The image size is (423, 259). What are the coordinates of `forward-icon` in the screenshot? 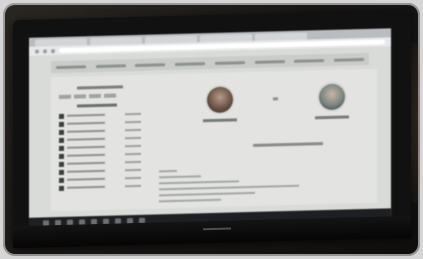 It's located at (45, 50).